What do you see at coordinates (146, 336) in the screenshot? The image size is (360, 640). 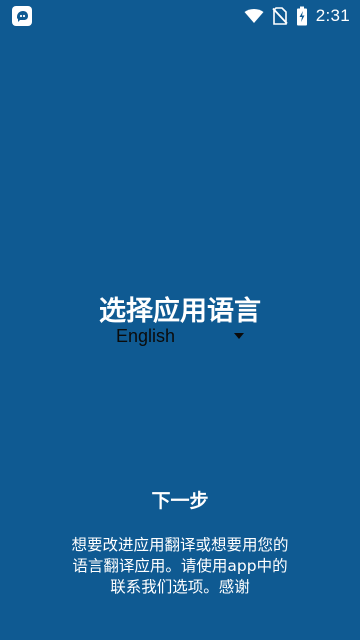 I see `selected-language: English` at bounding box center [146, 336].